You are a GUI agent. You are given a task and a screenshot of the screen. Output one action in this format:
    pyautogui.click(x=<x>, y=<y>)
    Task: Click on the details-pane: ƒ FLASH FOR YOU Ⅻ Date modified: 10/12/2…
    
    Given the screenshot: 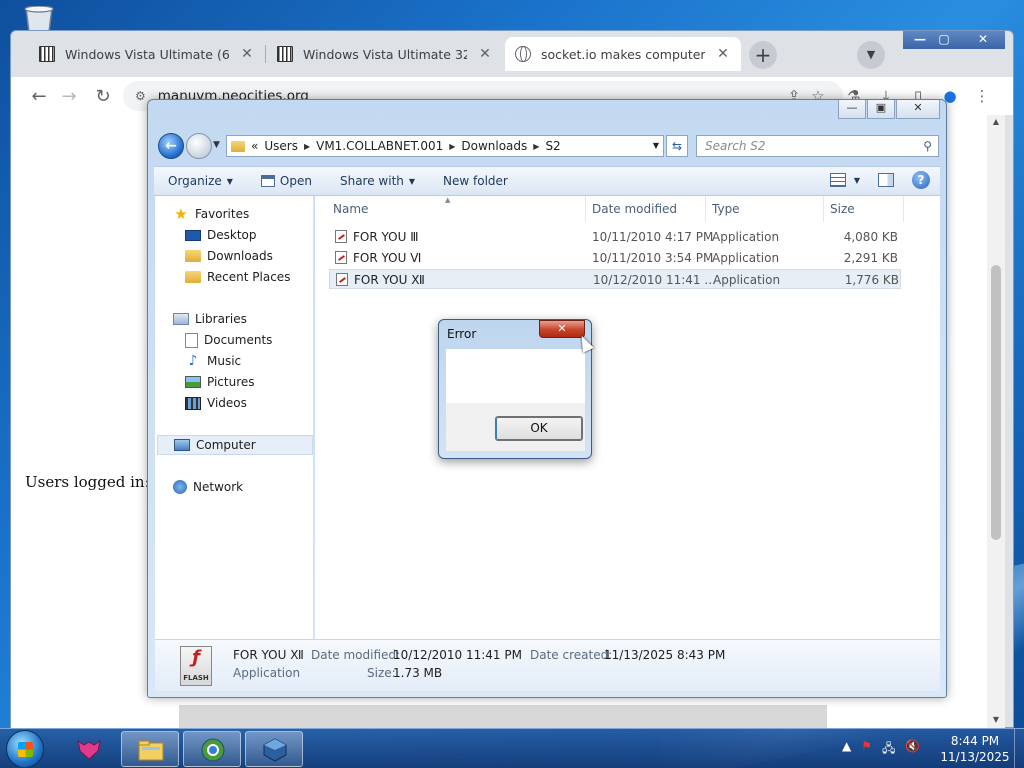 What is the action you would take?
    pyautogui.click(x=547, y=665)
    